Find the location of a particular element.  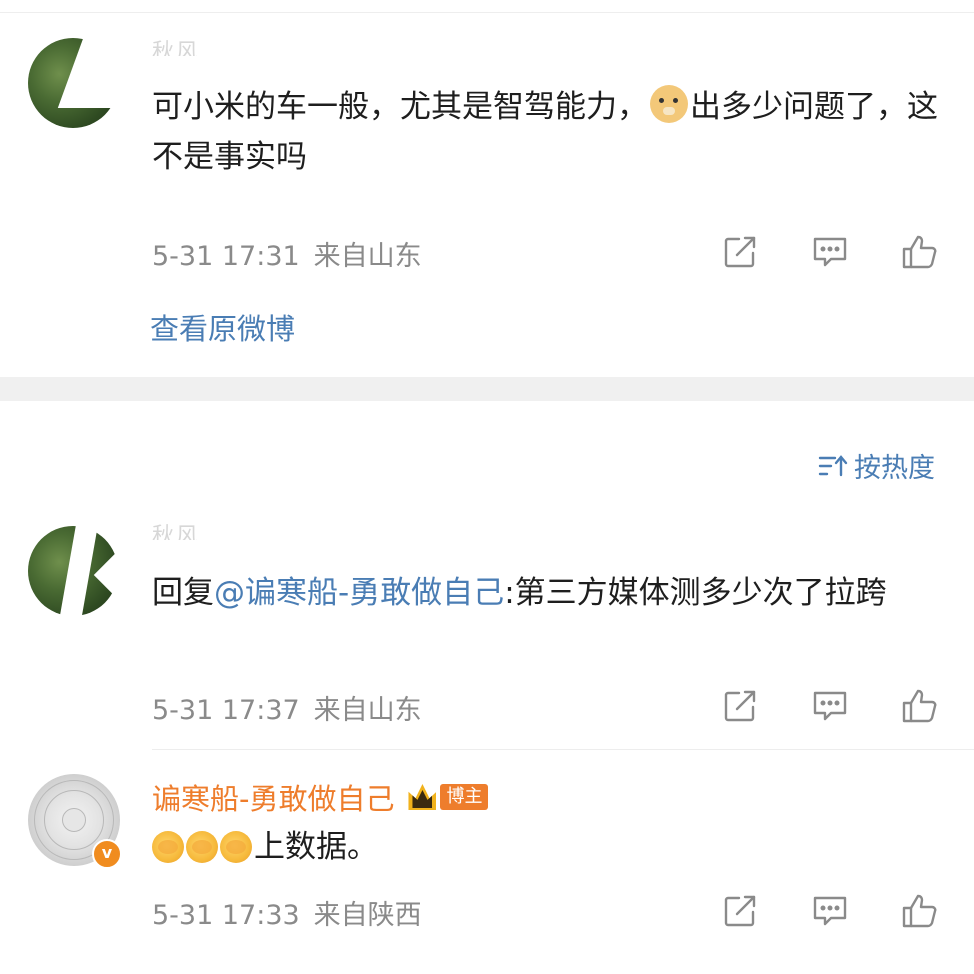

comment-meta: 5-31 17:33 来自陕西 is located at coordinates (287, 912).